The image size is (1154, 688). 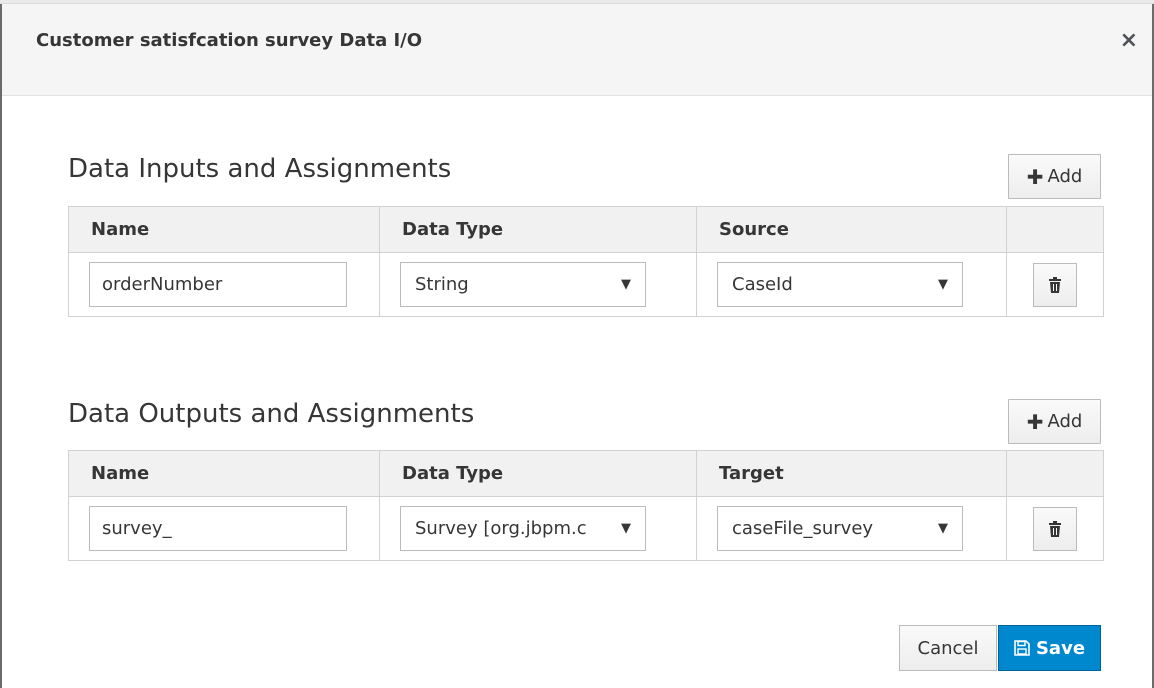 I want to click on save-button: Save, so click(x=1049, y=648).